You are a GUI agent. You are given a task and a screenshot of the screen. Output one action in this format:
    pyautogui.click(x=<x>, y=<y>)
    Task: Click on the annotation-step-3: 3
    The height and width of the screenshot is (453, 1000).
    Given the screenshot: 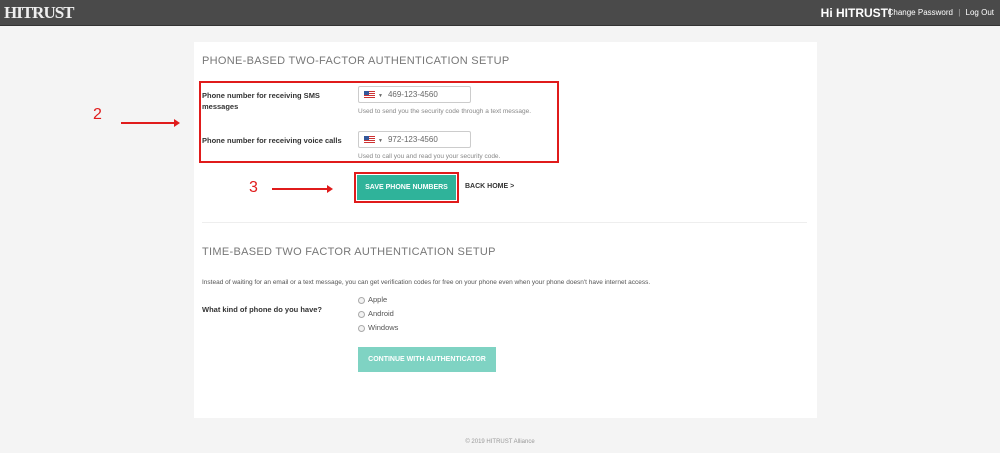 What is the action you would take?
    pyautogui.click(x=253, y=187)
    